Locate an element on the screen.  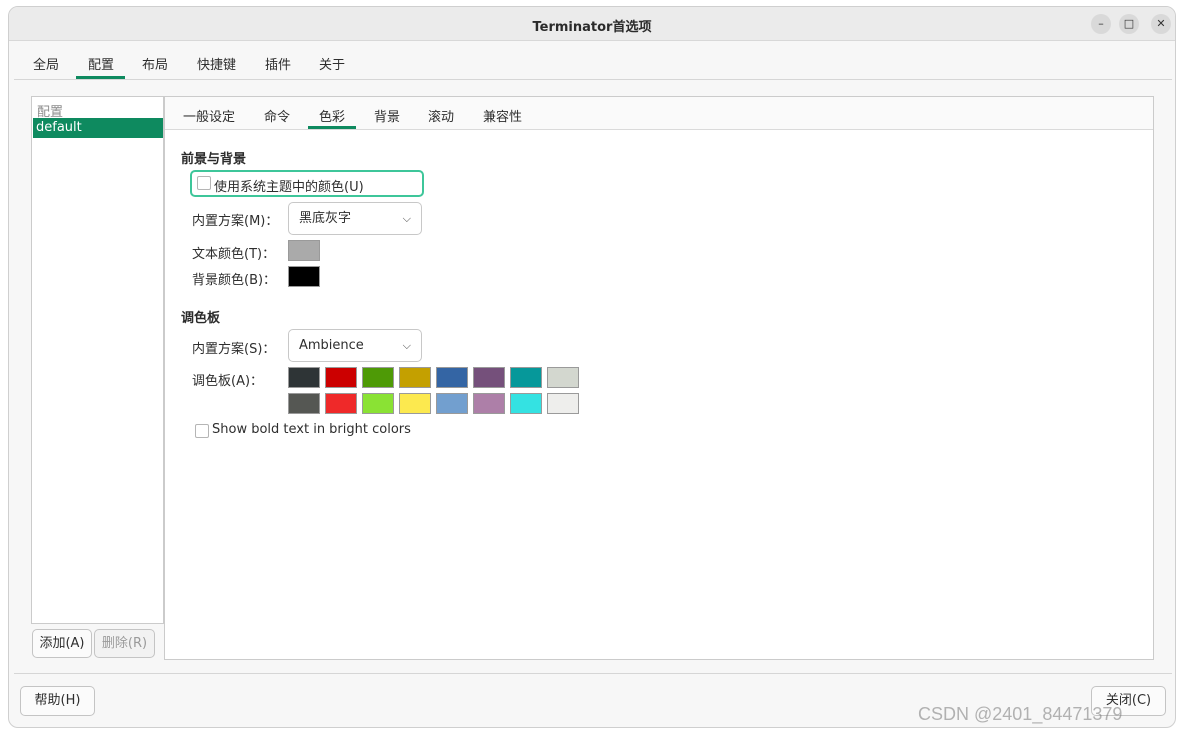
remove-profile-button: 删除(R) is located at coordinates (124, 643).